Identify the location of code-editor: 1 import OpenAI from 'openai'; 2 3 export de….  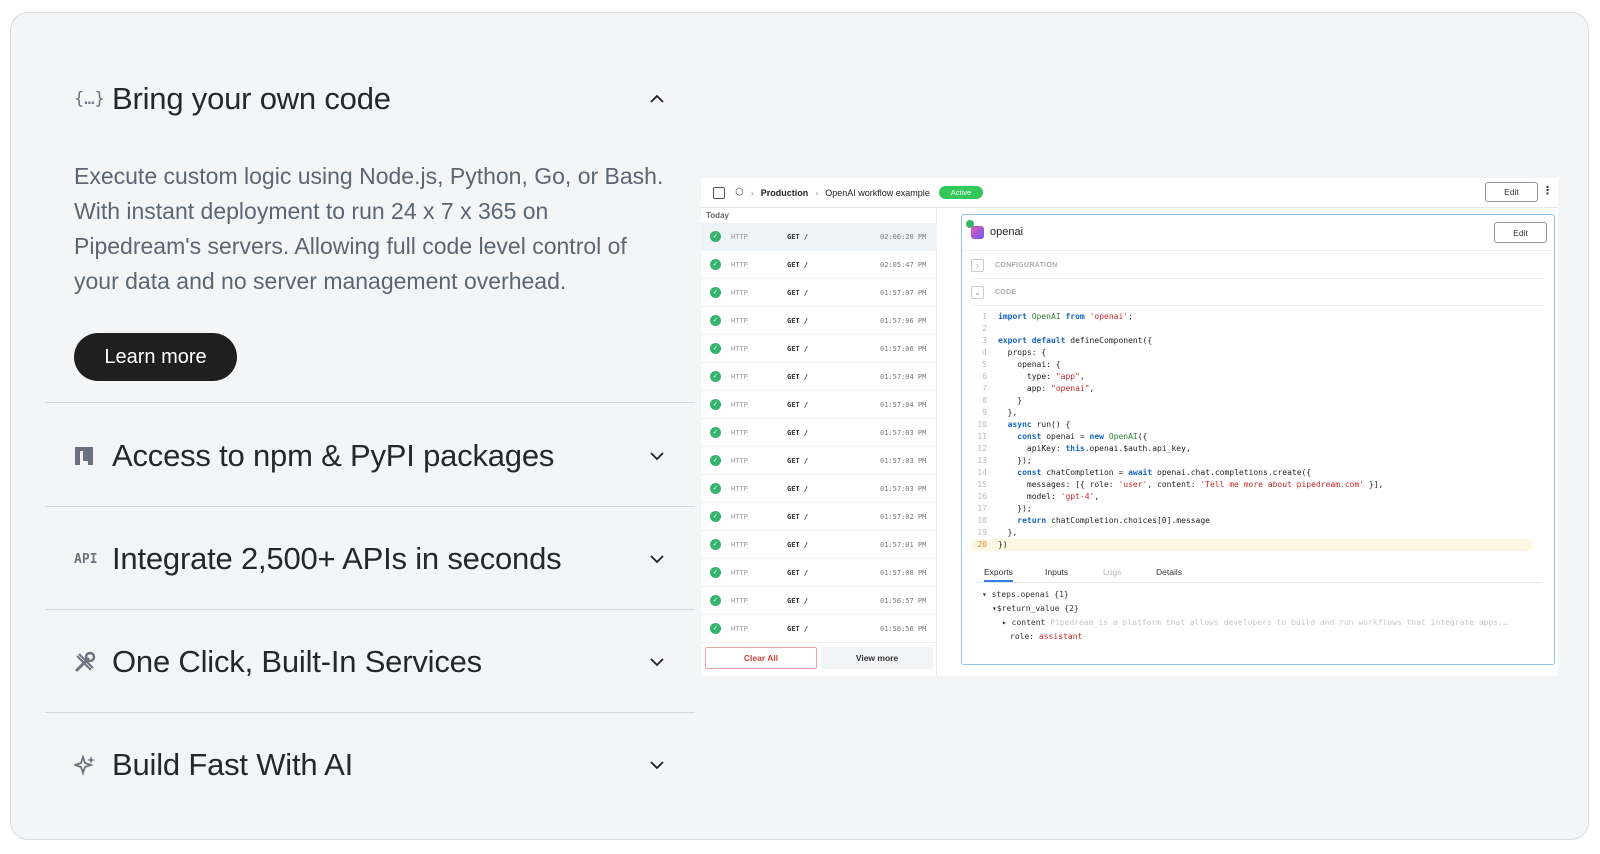
(1252, 434).